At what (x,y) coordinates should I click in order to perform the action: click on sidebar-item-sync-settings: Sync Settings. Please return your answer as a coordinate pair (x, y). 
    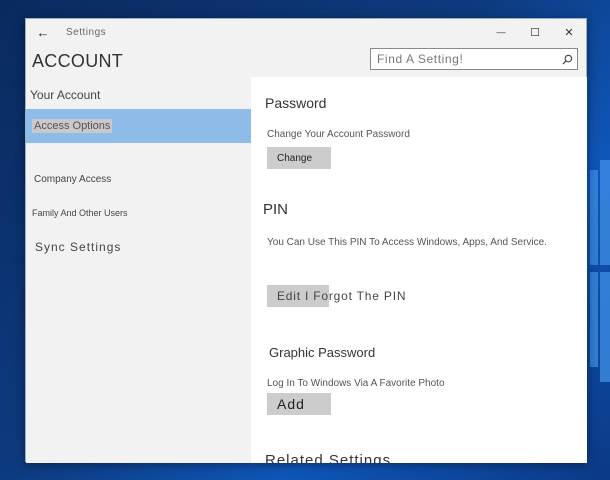
    Looking at the image, I should click on (138, 247).